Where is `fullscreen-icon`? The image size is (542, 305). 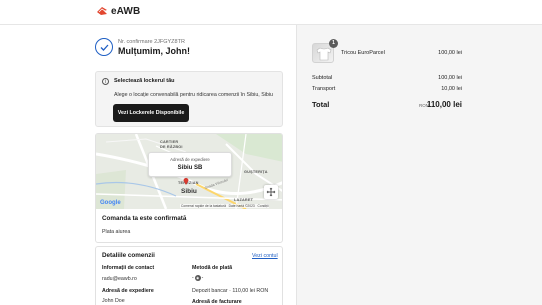 fullscreen-icon is located at coordinates (271, 192).